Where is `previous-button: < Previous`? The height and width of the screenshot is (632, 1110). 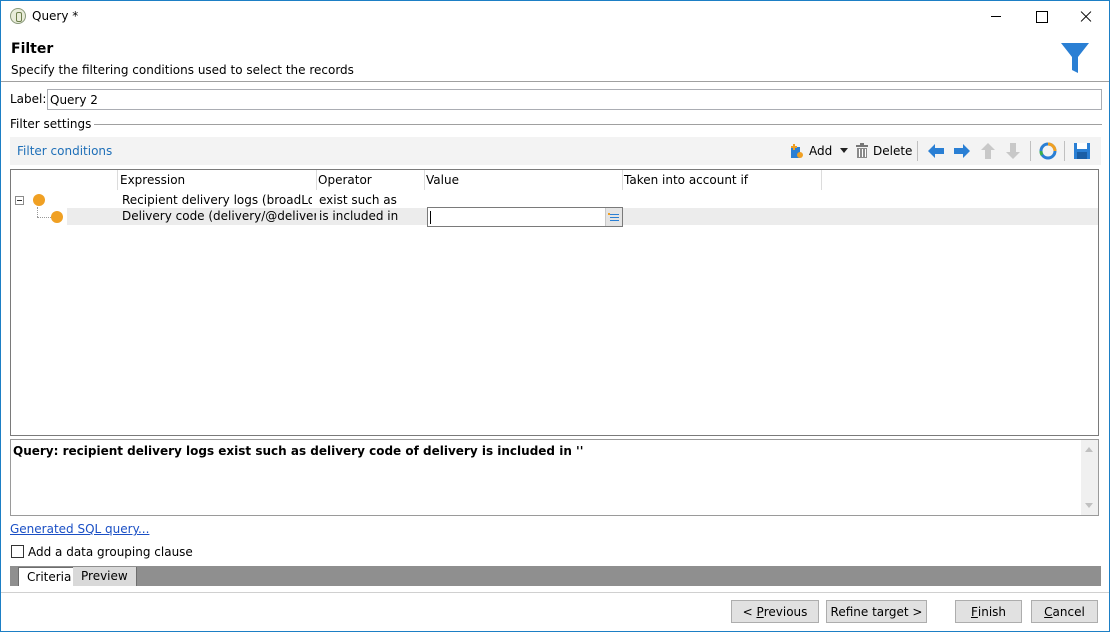 previous-button: < Previous is located at coordinates (775, 611).